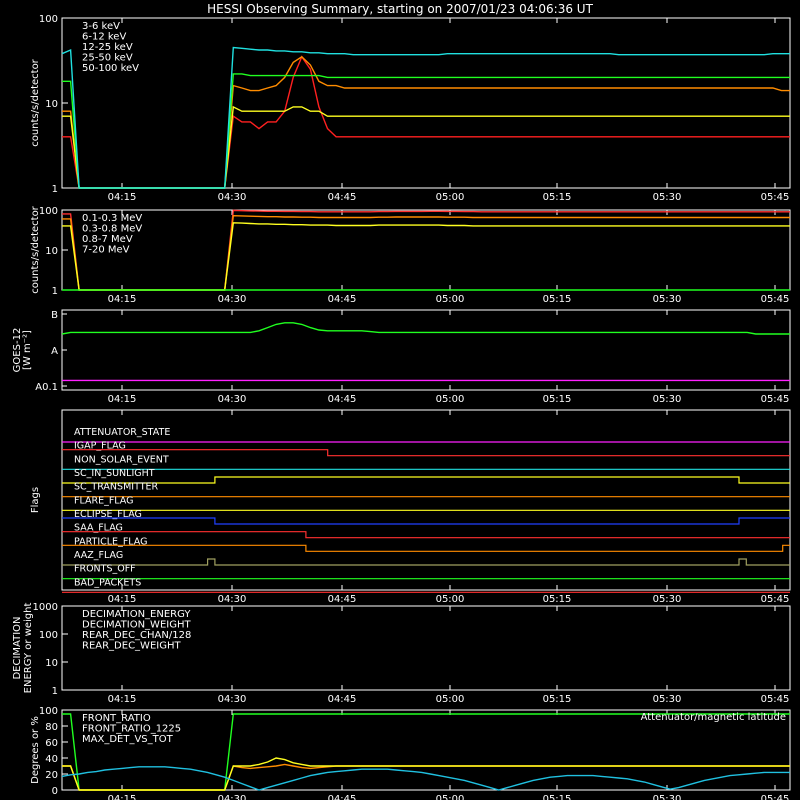 The height and width of the screenshot is (800, 800). I want to click on y-axis-label-2: ENERGY or weight, so click(28, 648).